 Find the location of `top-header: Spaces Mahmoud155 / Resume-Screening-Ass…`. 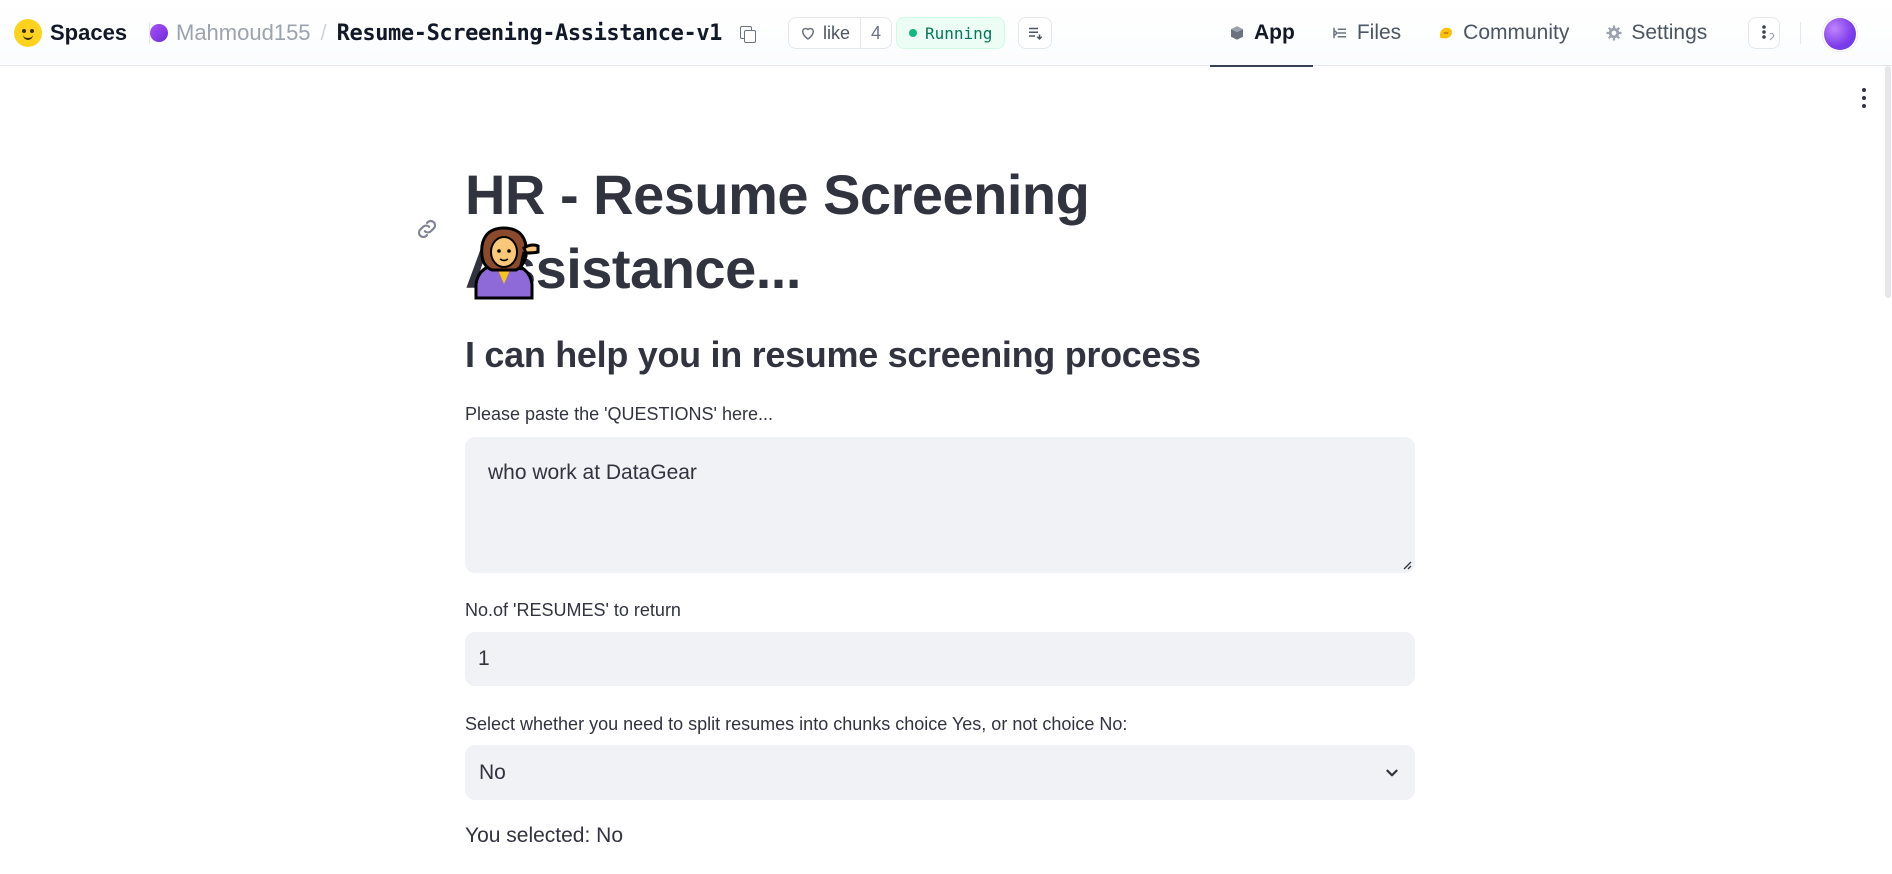

top-header: Spaces Mahmoud155 / Resume-Screening-Ass… is located at coordinates (946, 33).